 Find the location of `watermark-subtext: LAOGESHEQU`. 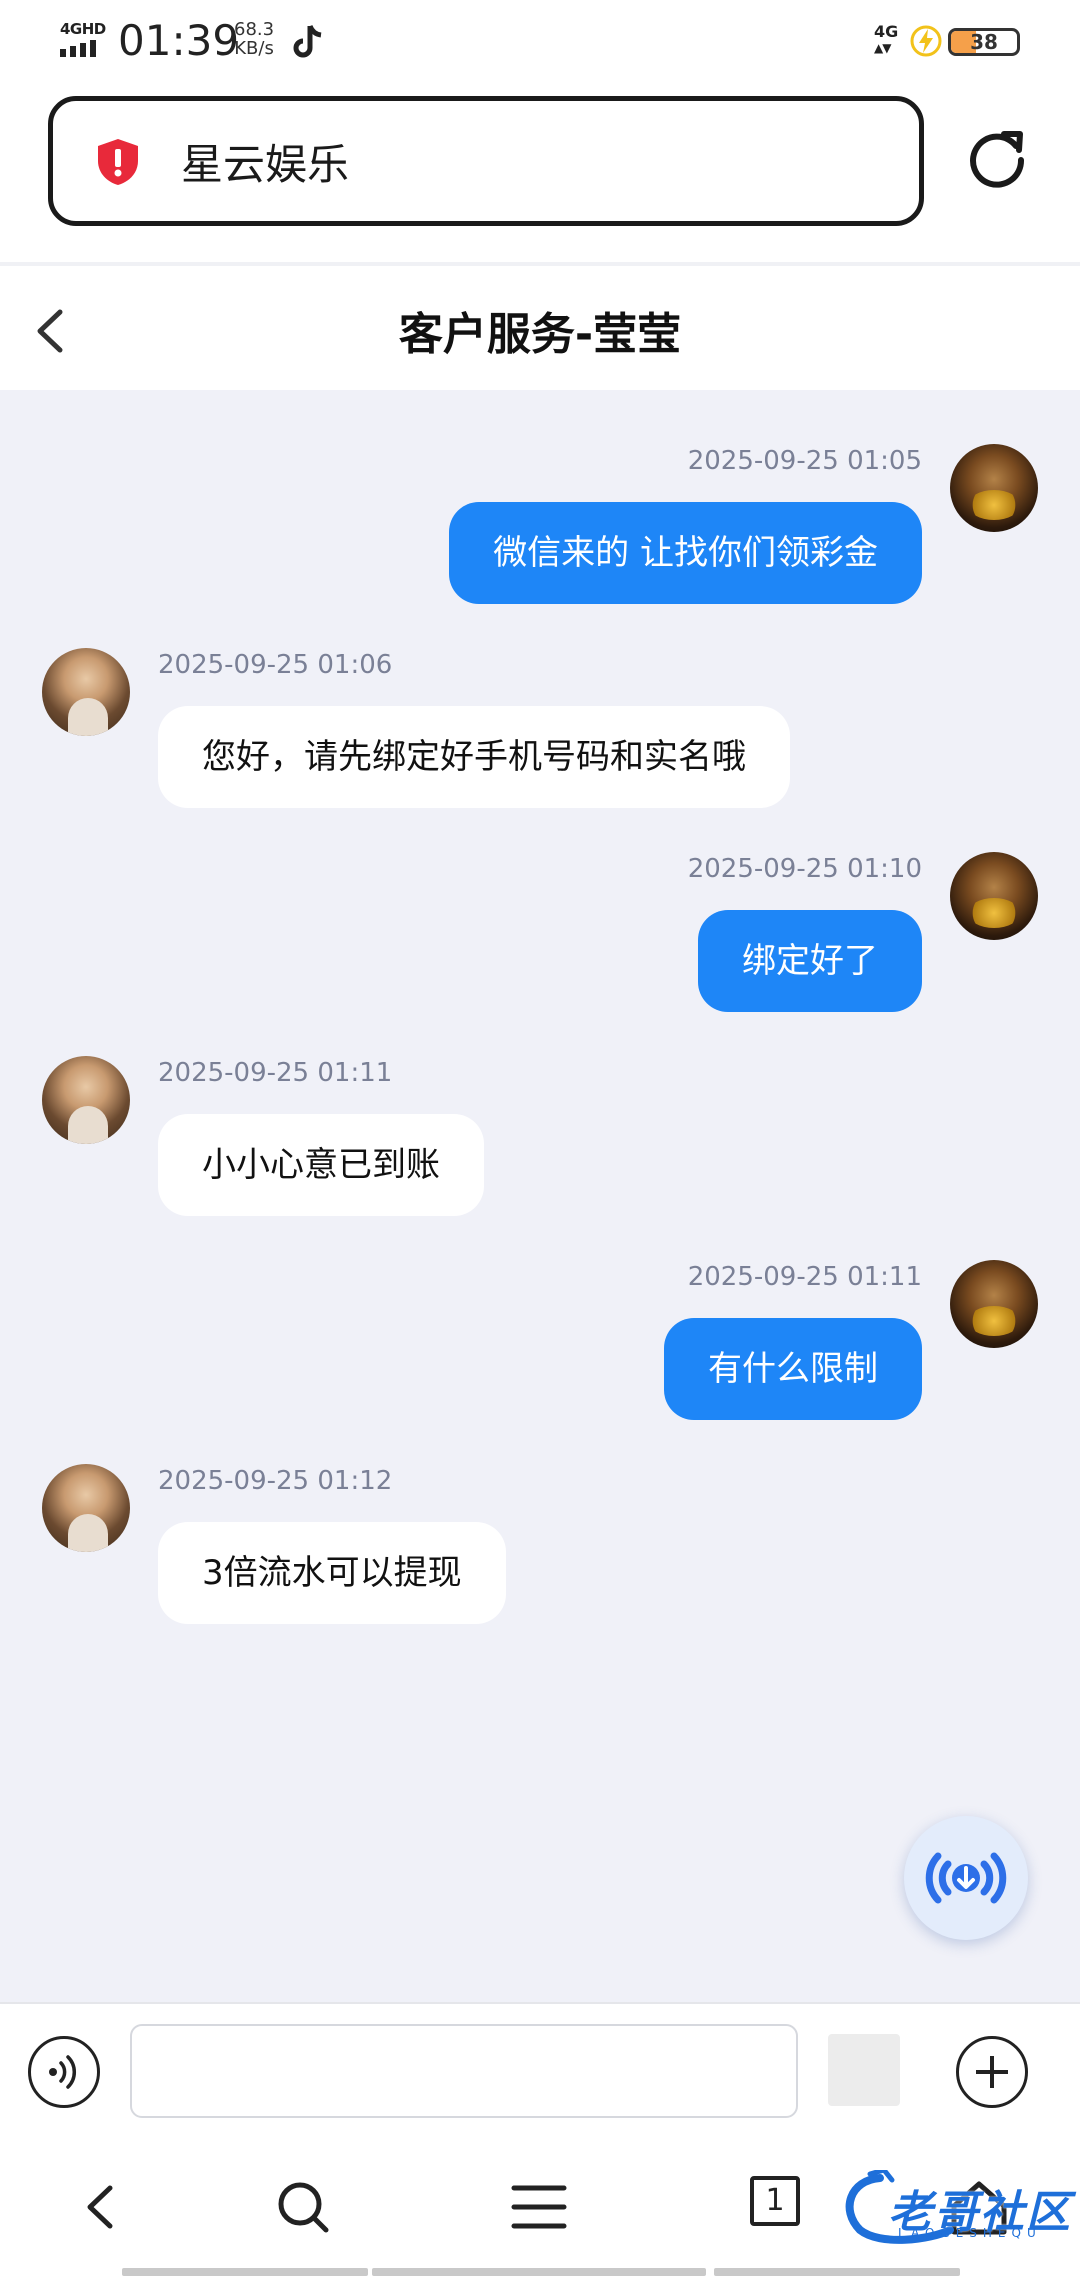

watermark-subtext: LAOGESHEQU is located at coordinates (970, 2233).